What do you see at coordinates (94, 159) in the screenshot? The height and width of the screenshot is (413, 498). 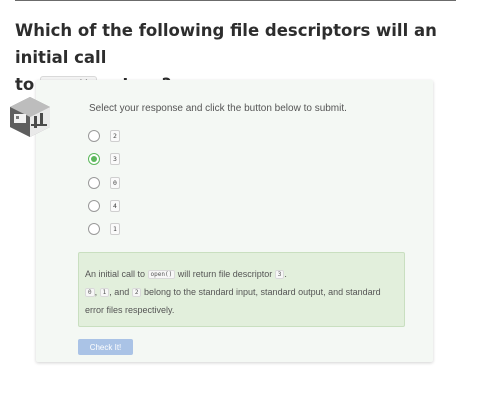 I see `radio-button-selected` at bounding box center [94, 159].